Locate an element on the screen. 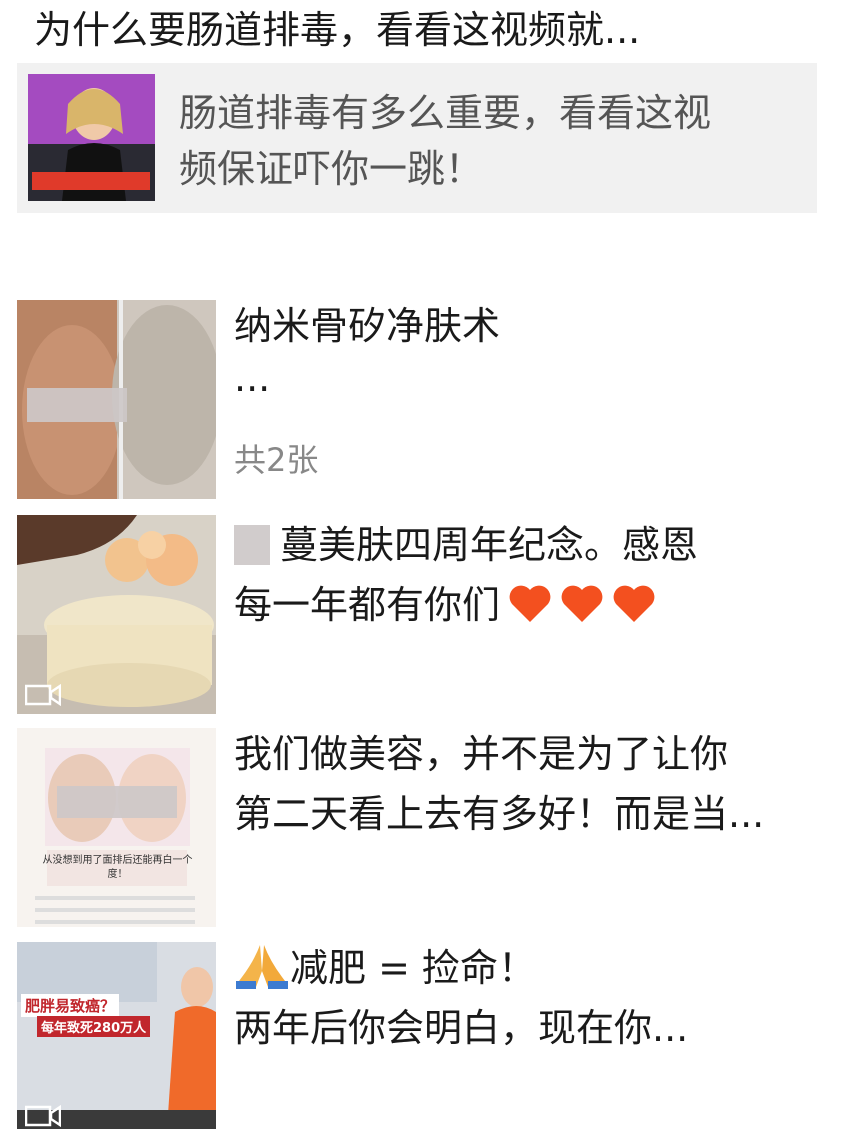  post-thumbnail: 从没想到用了面排后还能再白一个度！ is located at coordinates (116, 827).